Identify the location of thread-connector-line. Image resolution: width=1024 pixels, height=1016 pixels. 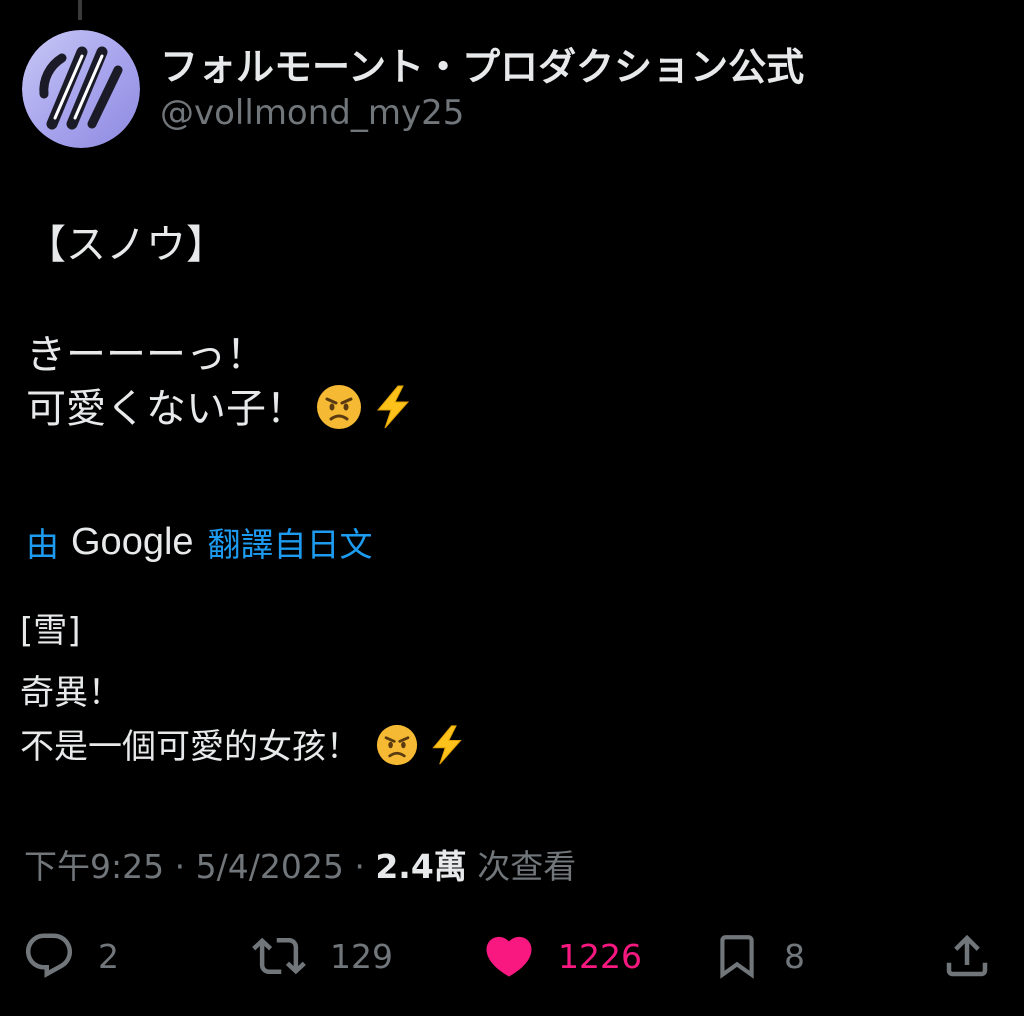
(80, 10).